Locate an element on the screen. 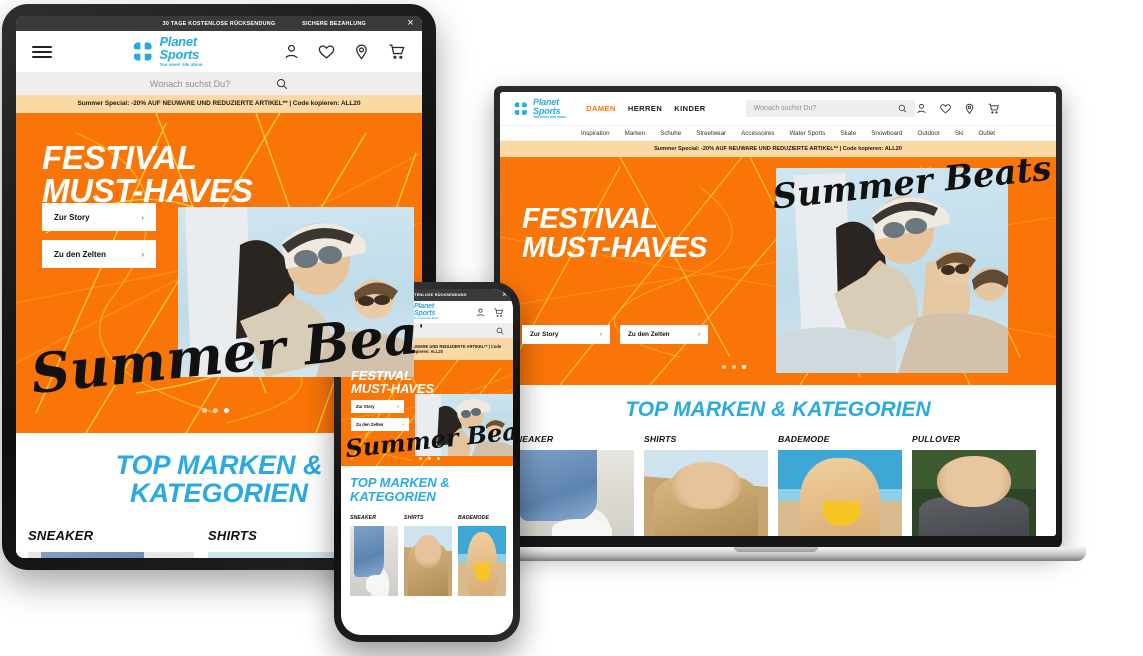 The height and width of the screenshot is (656, 1143). nav-item-snowboard: Snowboard is located at coordinates (886, 133).